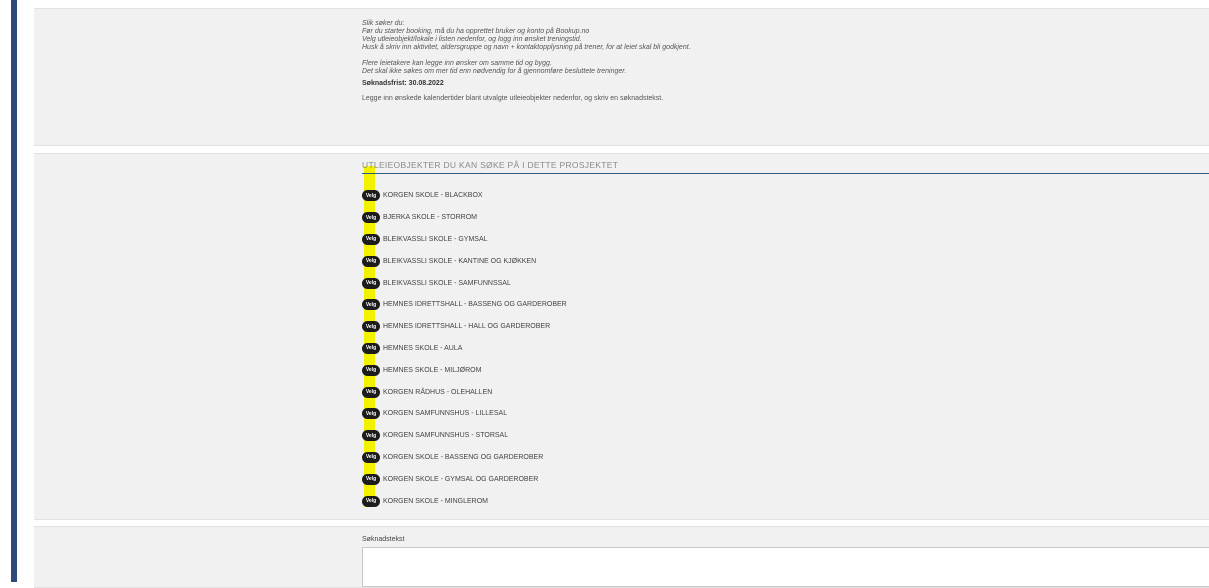  What do you see at coordinates (785, 436) in the screenshot?
I see `object-list-item: Velg KORGEN SAMFUNNSHUS - STORSAL` at bounding box center [785, 436].